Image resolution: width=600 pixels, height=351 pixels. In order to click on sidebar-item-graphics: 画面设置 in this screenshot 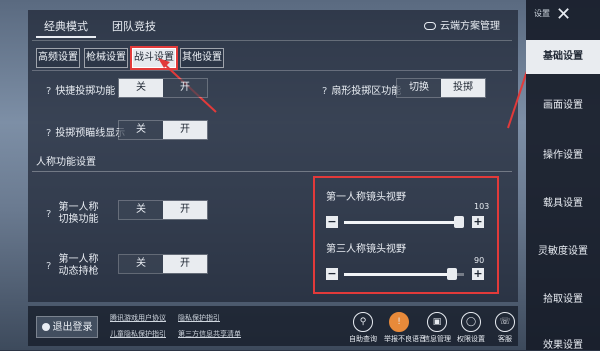, I will do `click(563, 103)`.